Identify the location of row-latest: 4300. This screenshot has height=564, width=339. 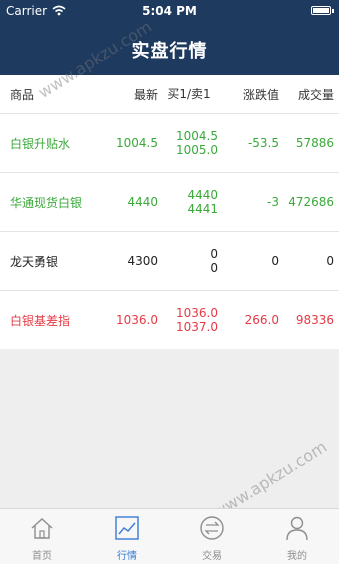
(142, 261).